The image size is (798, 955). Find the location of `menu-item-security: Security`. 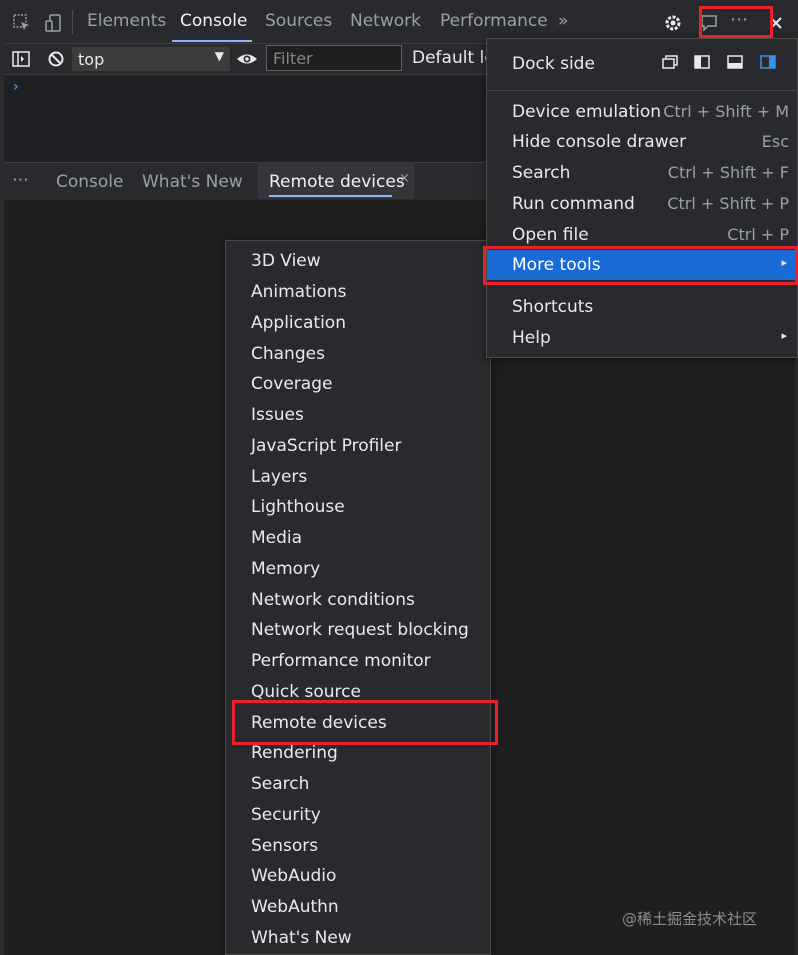

menu-item-security: Security is located at coordinates (358, 815).